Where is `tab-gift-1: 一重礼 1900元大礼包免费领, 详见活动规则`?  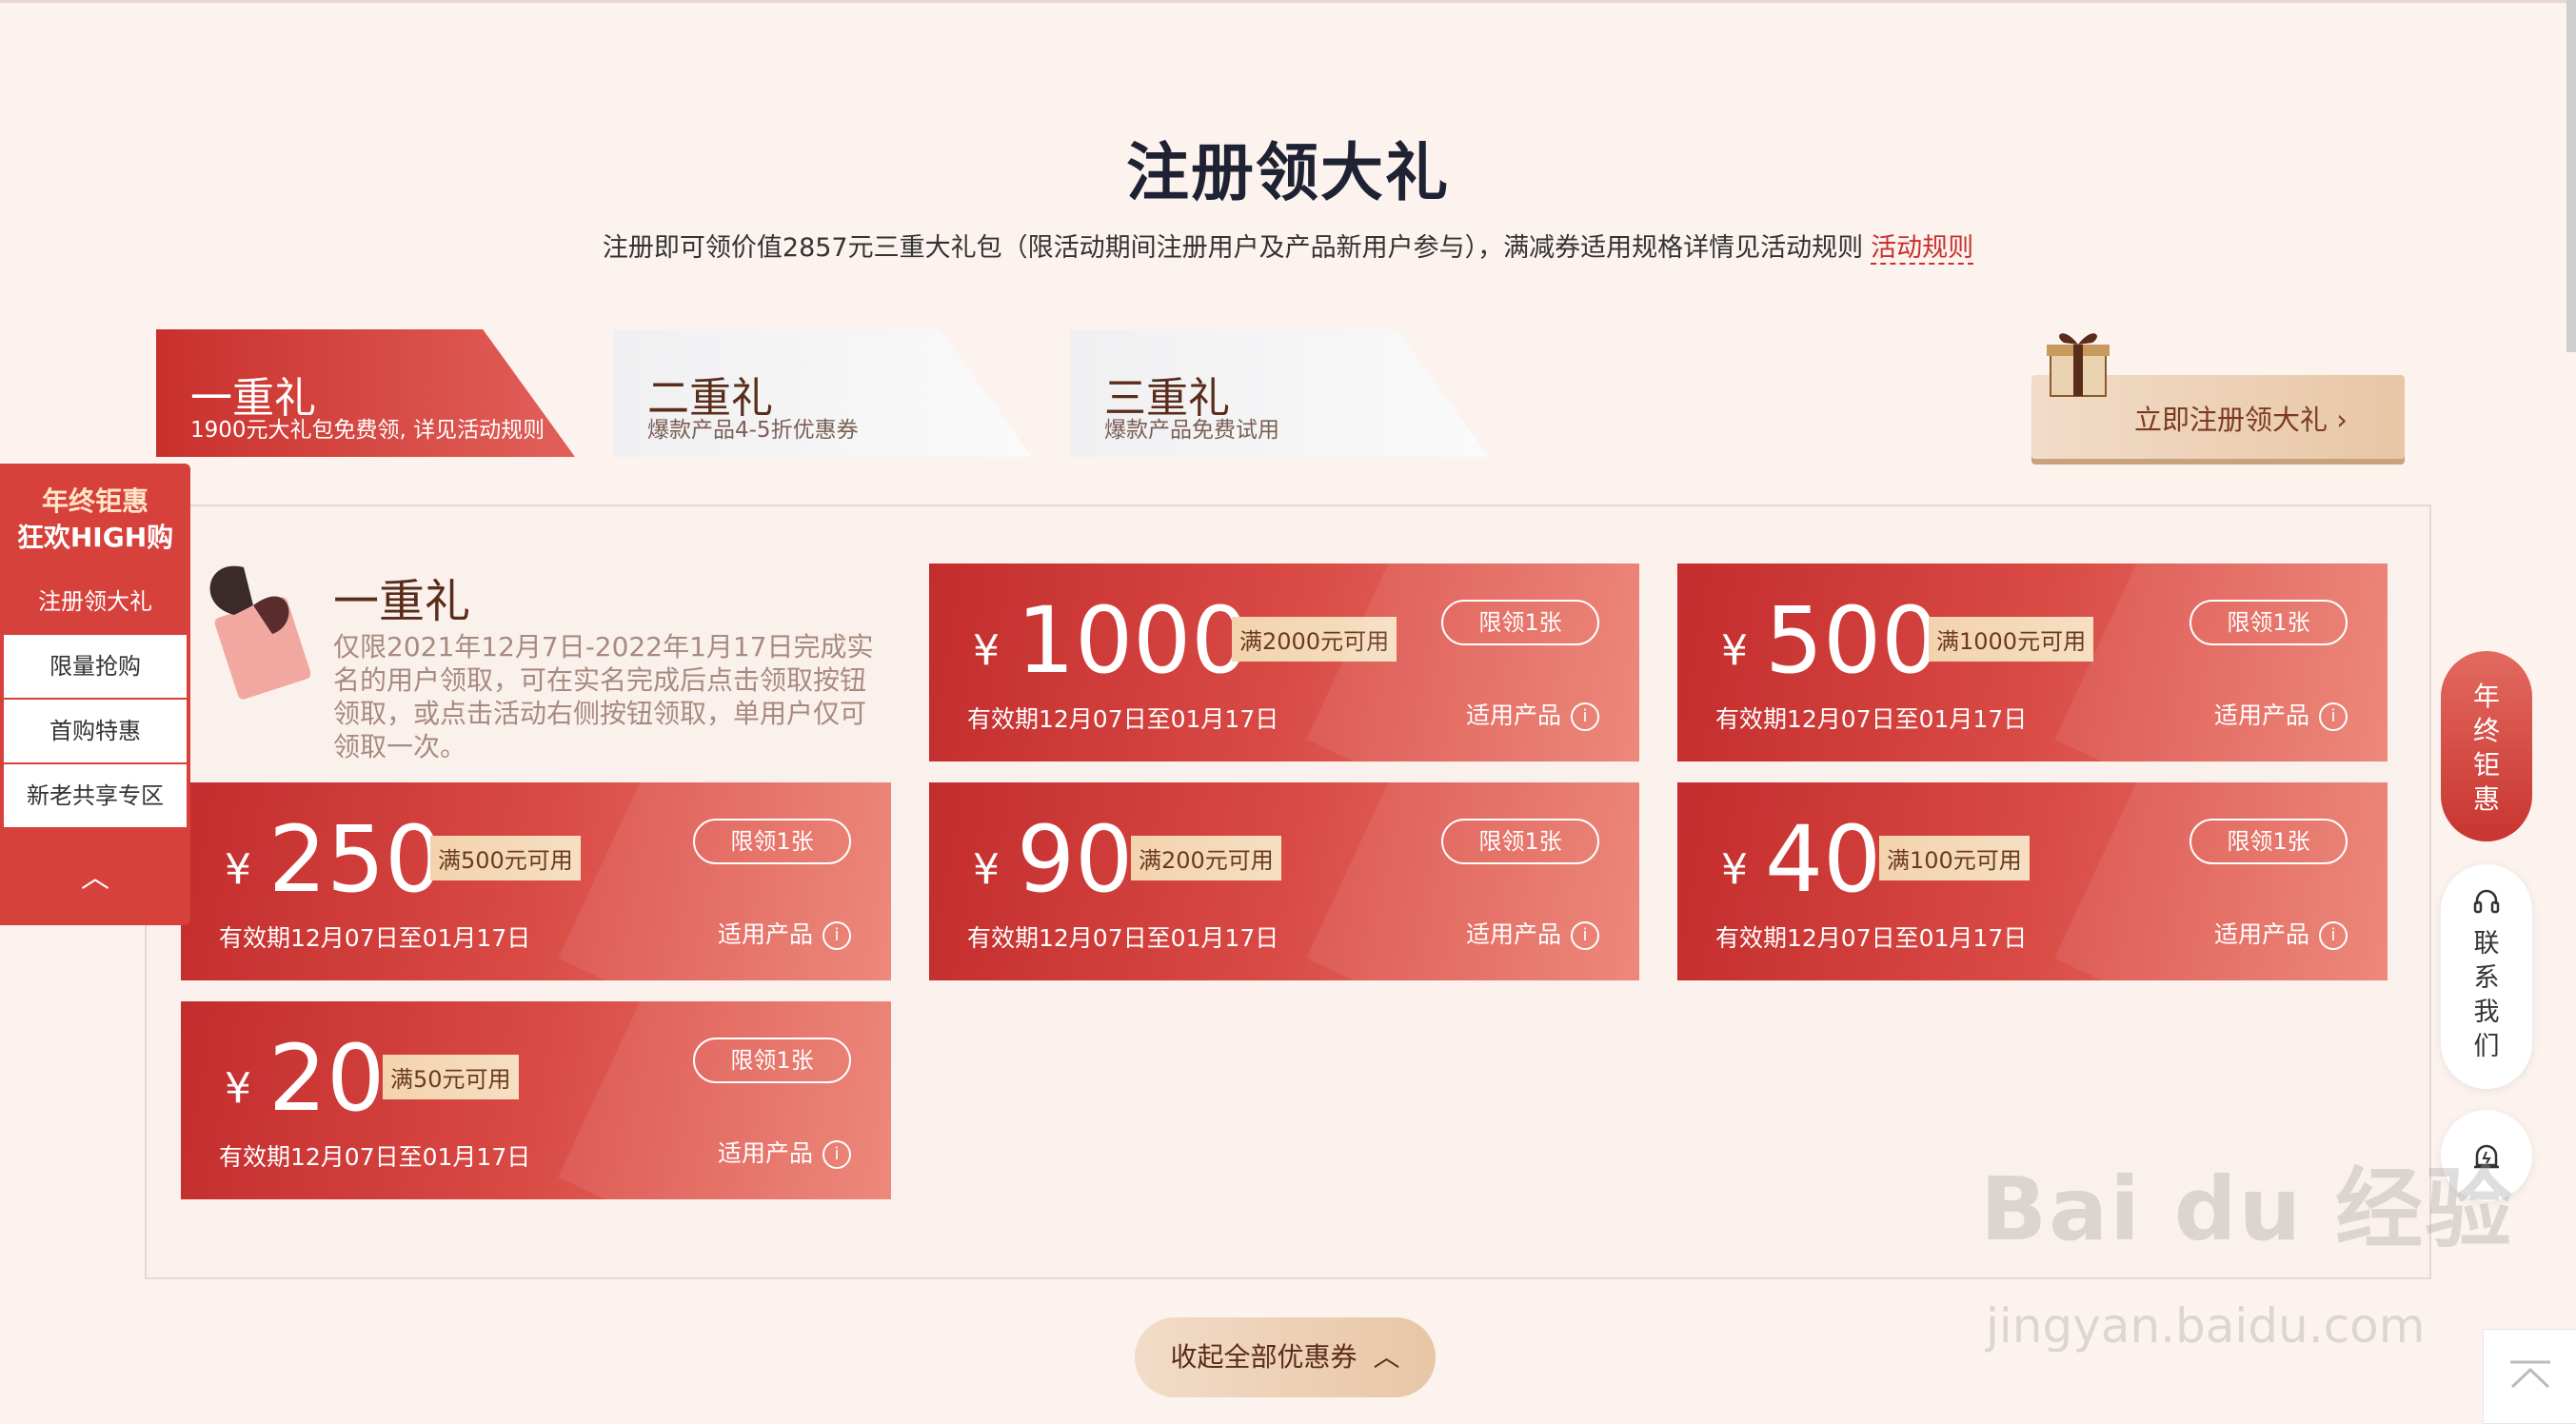
tab-gift-1: 一重礼 1900元大礼包免费领, 详见活动规则 is located at coordinates (365, 393).